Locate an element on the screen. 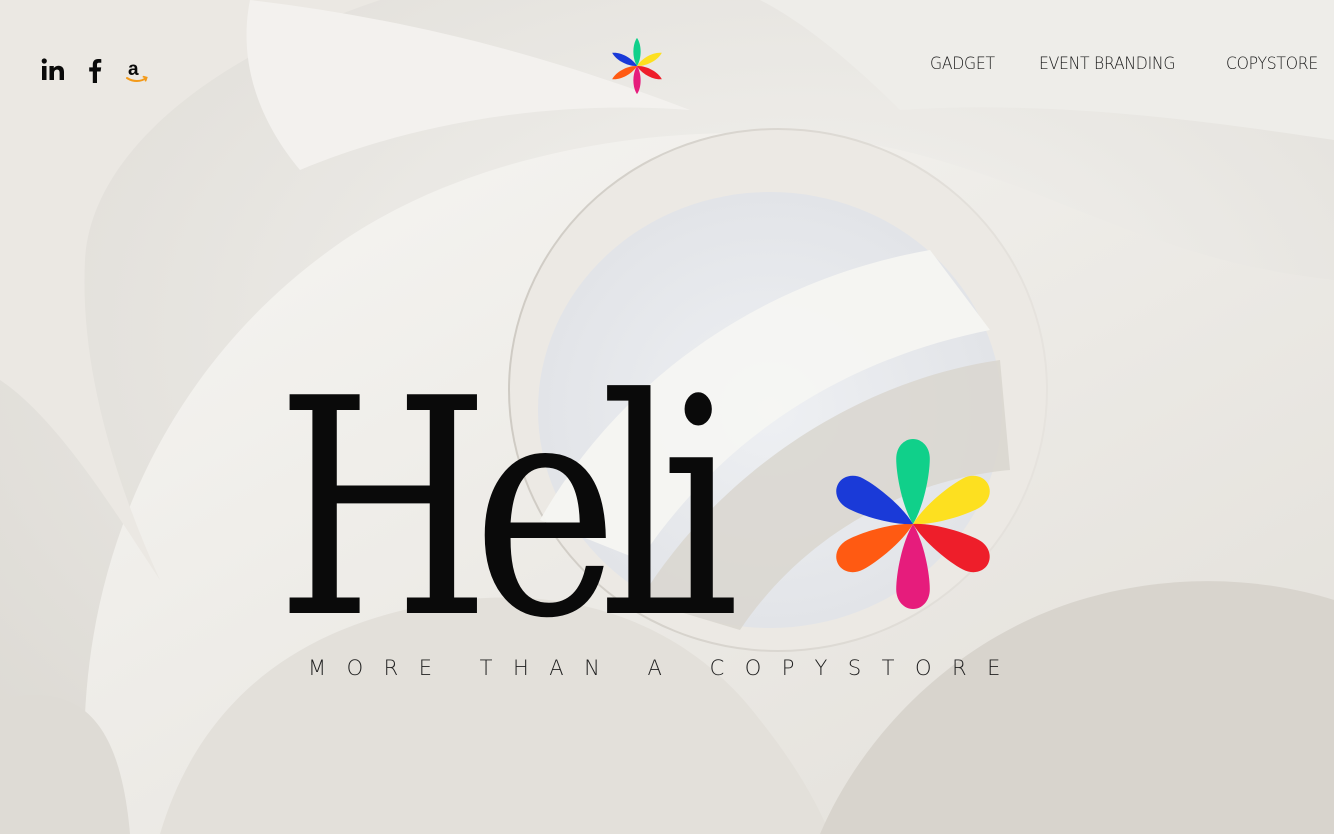 The width and height of the screenshot is (1334, 834). nav-item-copystore: COPYSTORE is located at coordinates (1272, 64).